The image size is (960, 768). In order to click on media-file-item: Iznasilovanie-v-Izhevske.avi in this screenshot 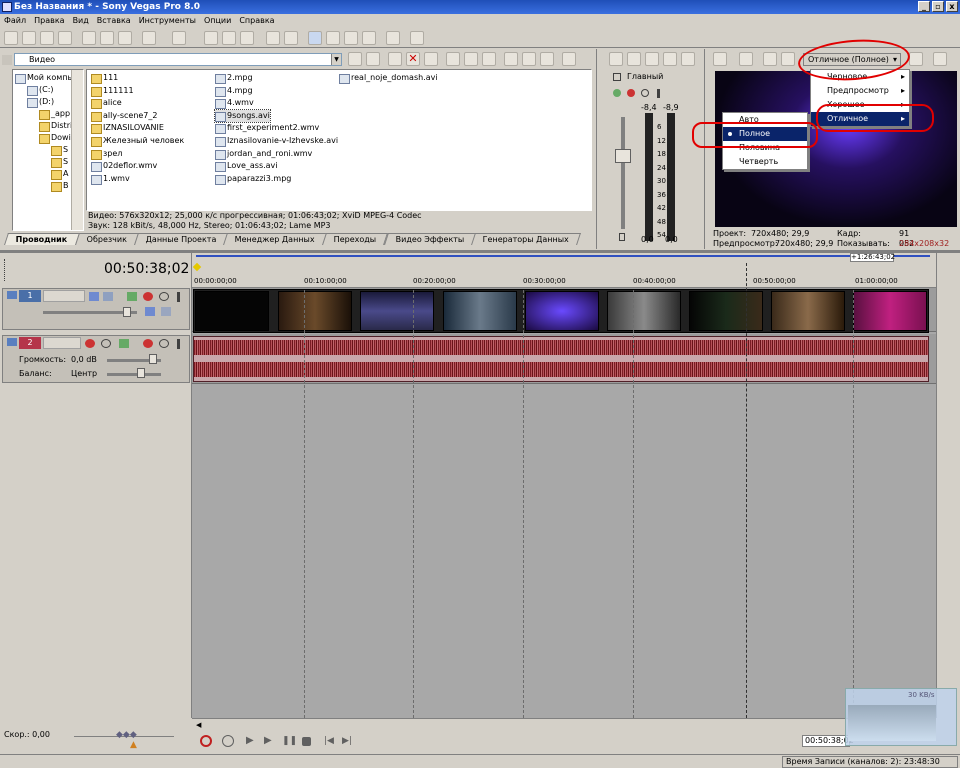, I will do `click(276, 141)`.